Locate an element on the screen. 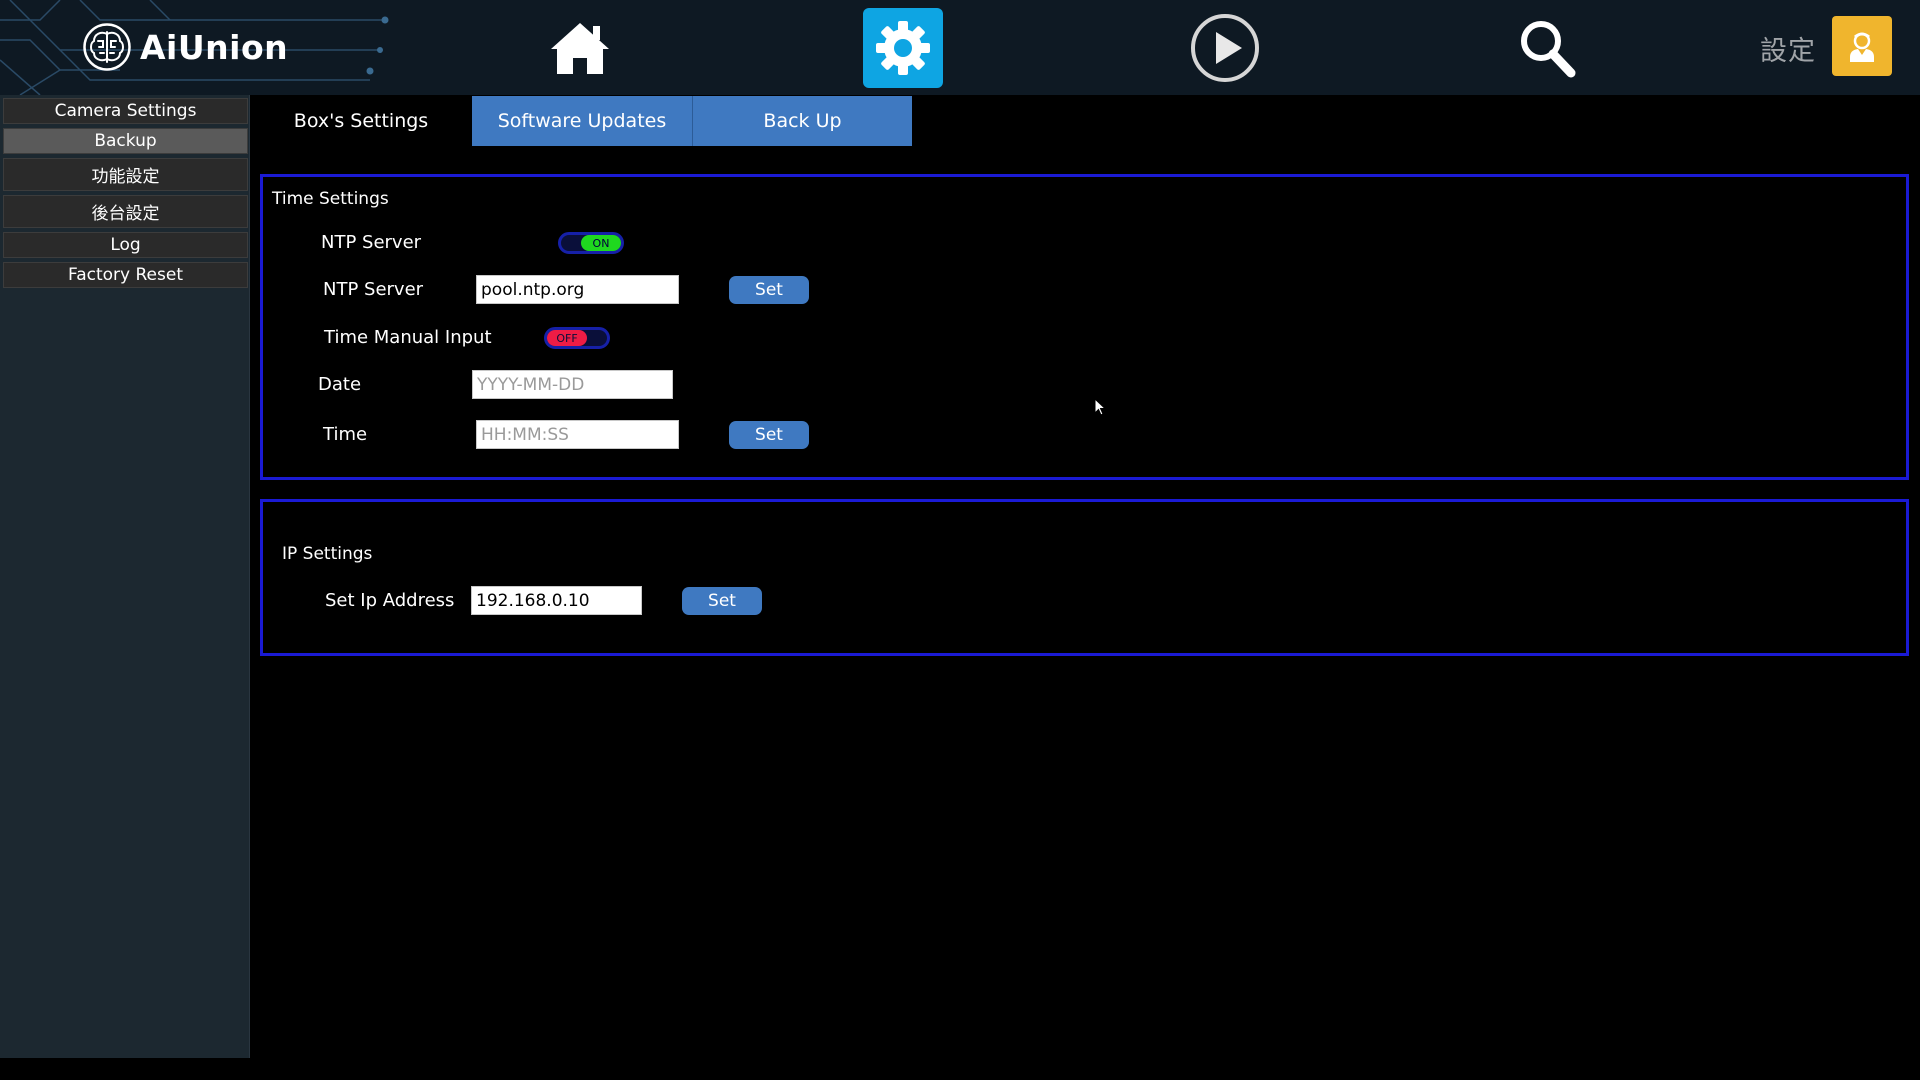 The image size is (1920, 1080). time-label: Time is located at coordinates (345, 434).